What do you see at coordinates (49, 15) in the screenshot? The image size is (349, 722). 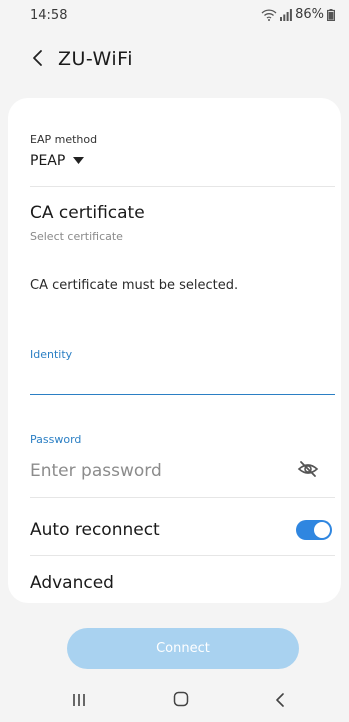 I see `status-time: 14:58` at bounding box center [49, 15].